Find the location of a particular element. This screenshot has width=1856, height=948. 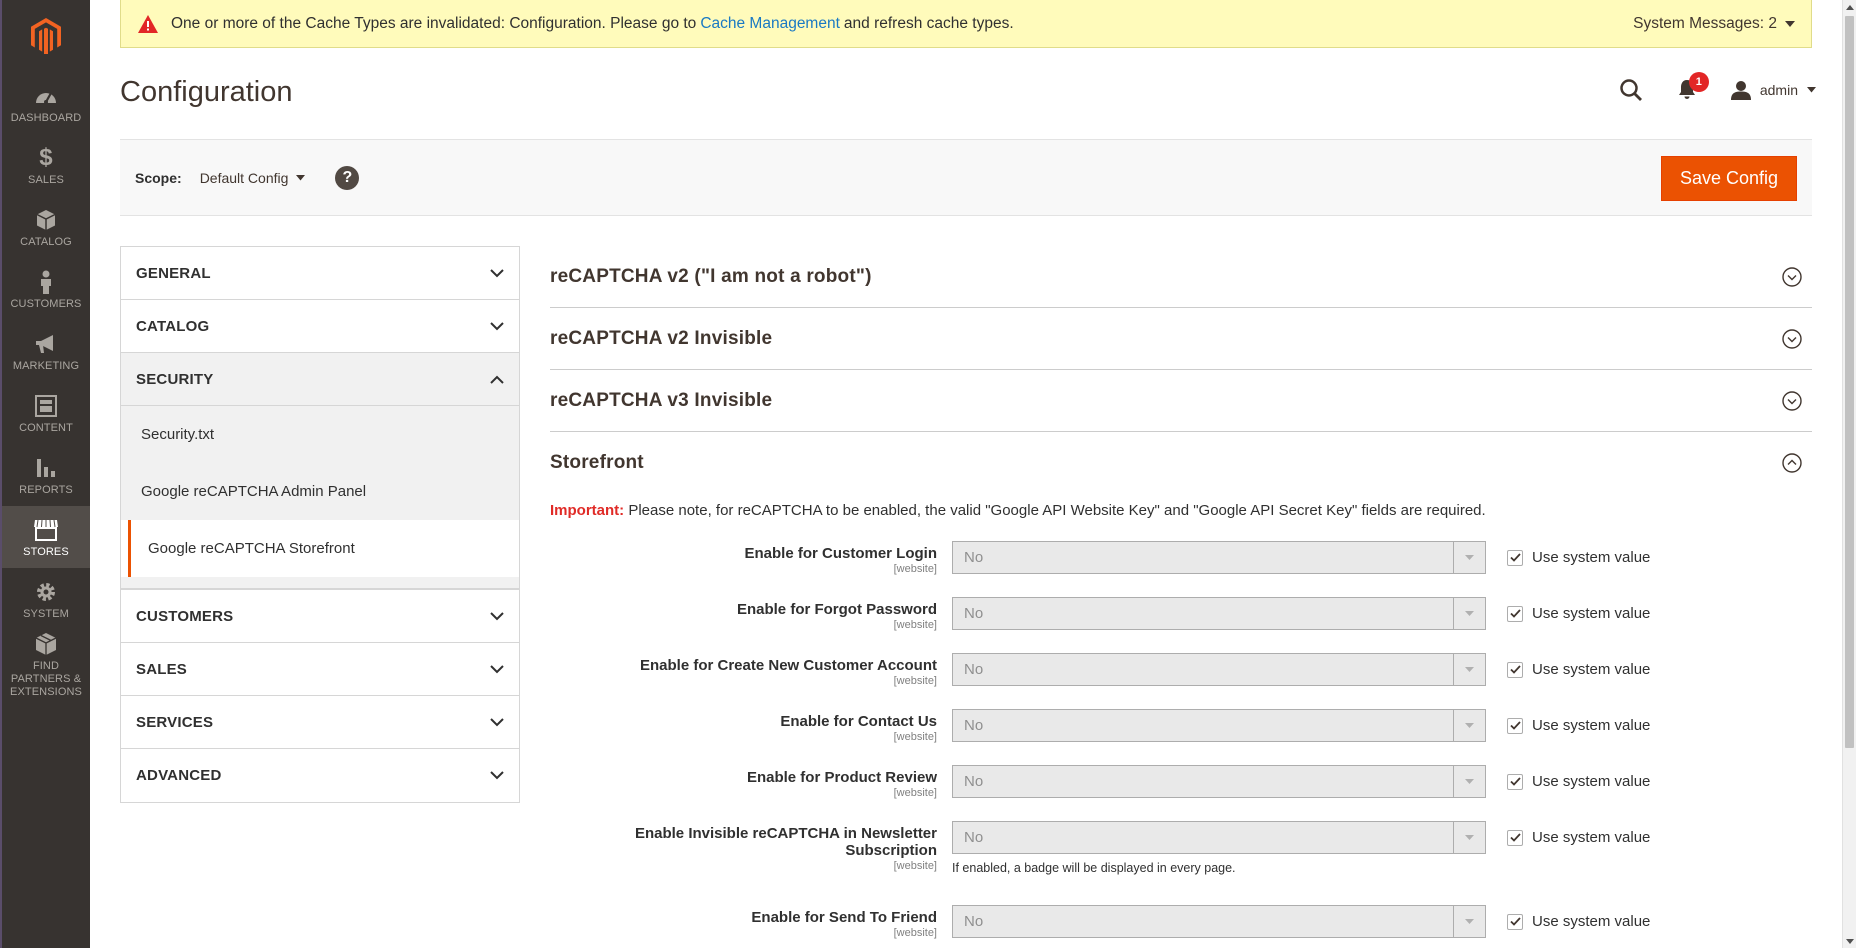

tab-catalog: CATALOG is located at coordinates (320, 326).